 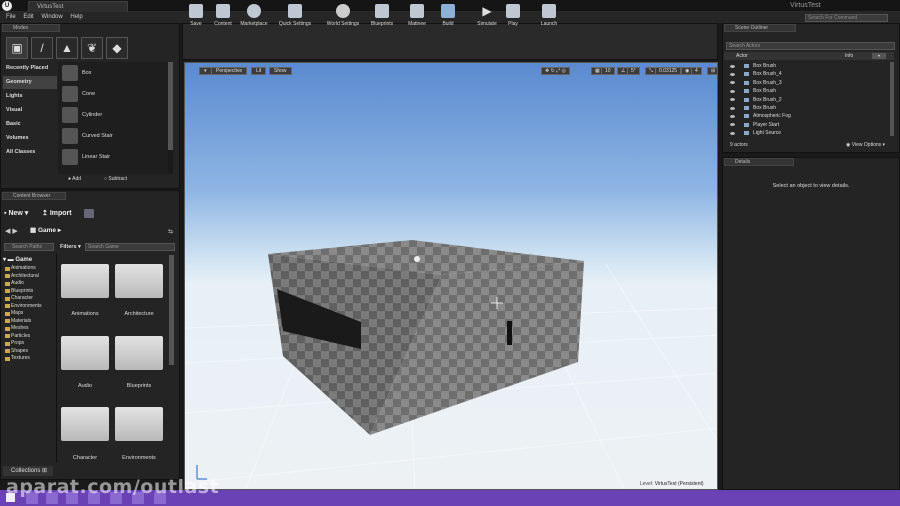 What do you see at coordinates (171, 310) in the screenshot?
I see `content-scrollbar` at bounding box center [171, 310].